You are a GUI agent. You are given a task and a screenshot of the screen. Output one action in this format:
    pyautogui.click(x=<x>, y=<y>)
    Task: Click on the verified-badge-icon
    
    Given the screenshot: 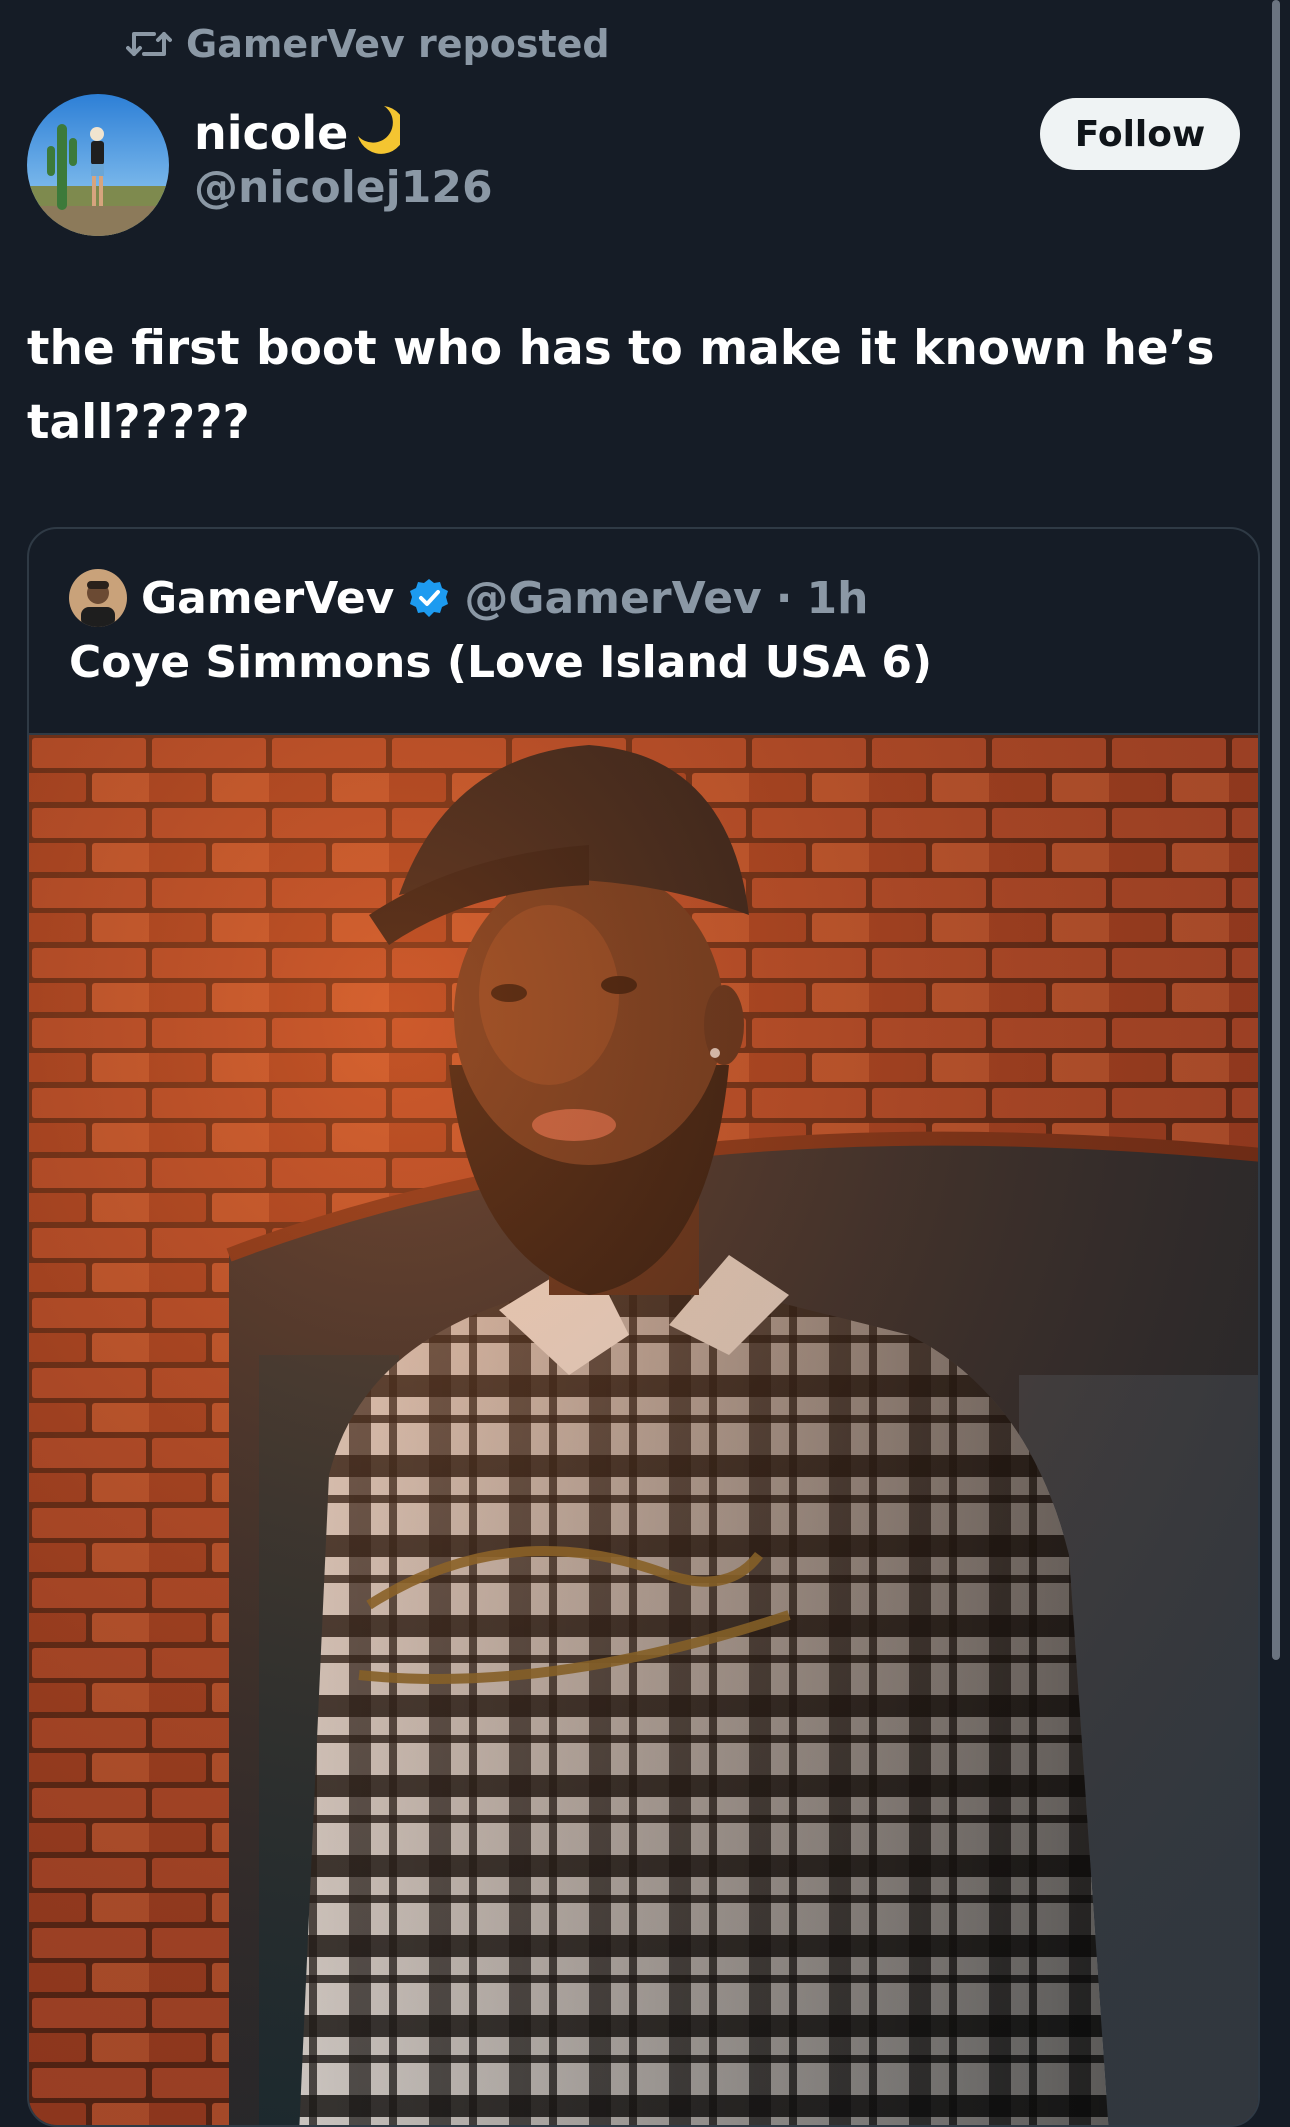 What is the action you would take?
    pyautogui.click(x=429, y=598)
    